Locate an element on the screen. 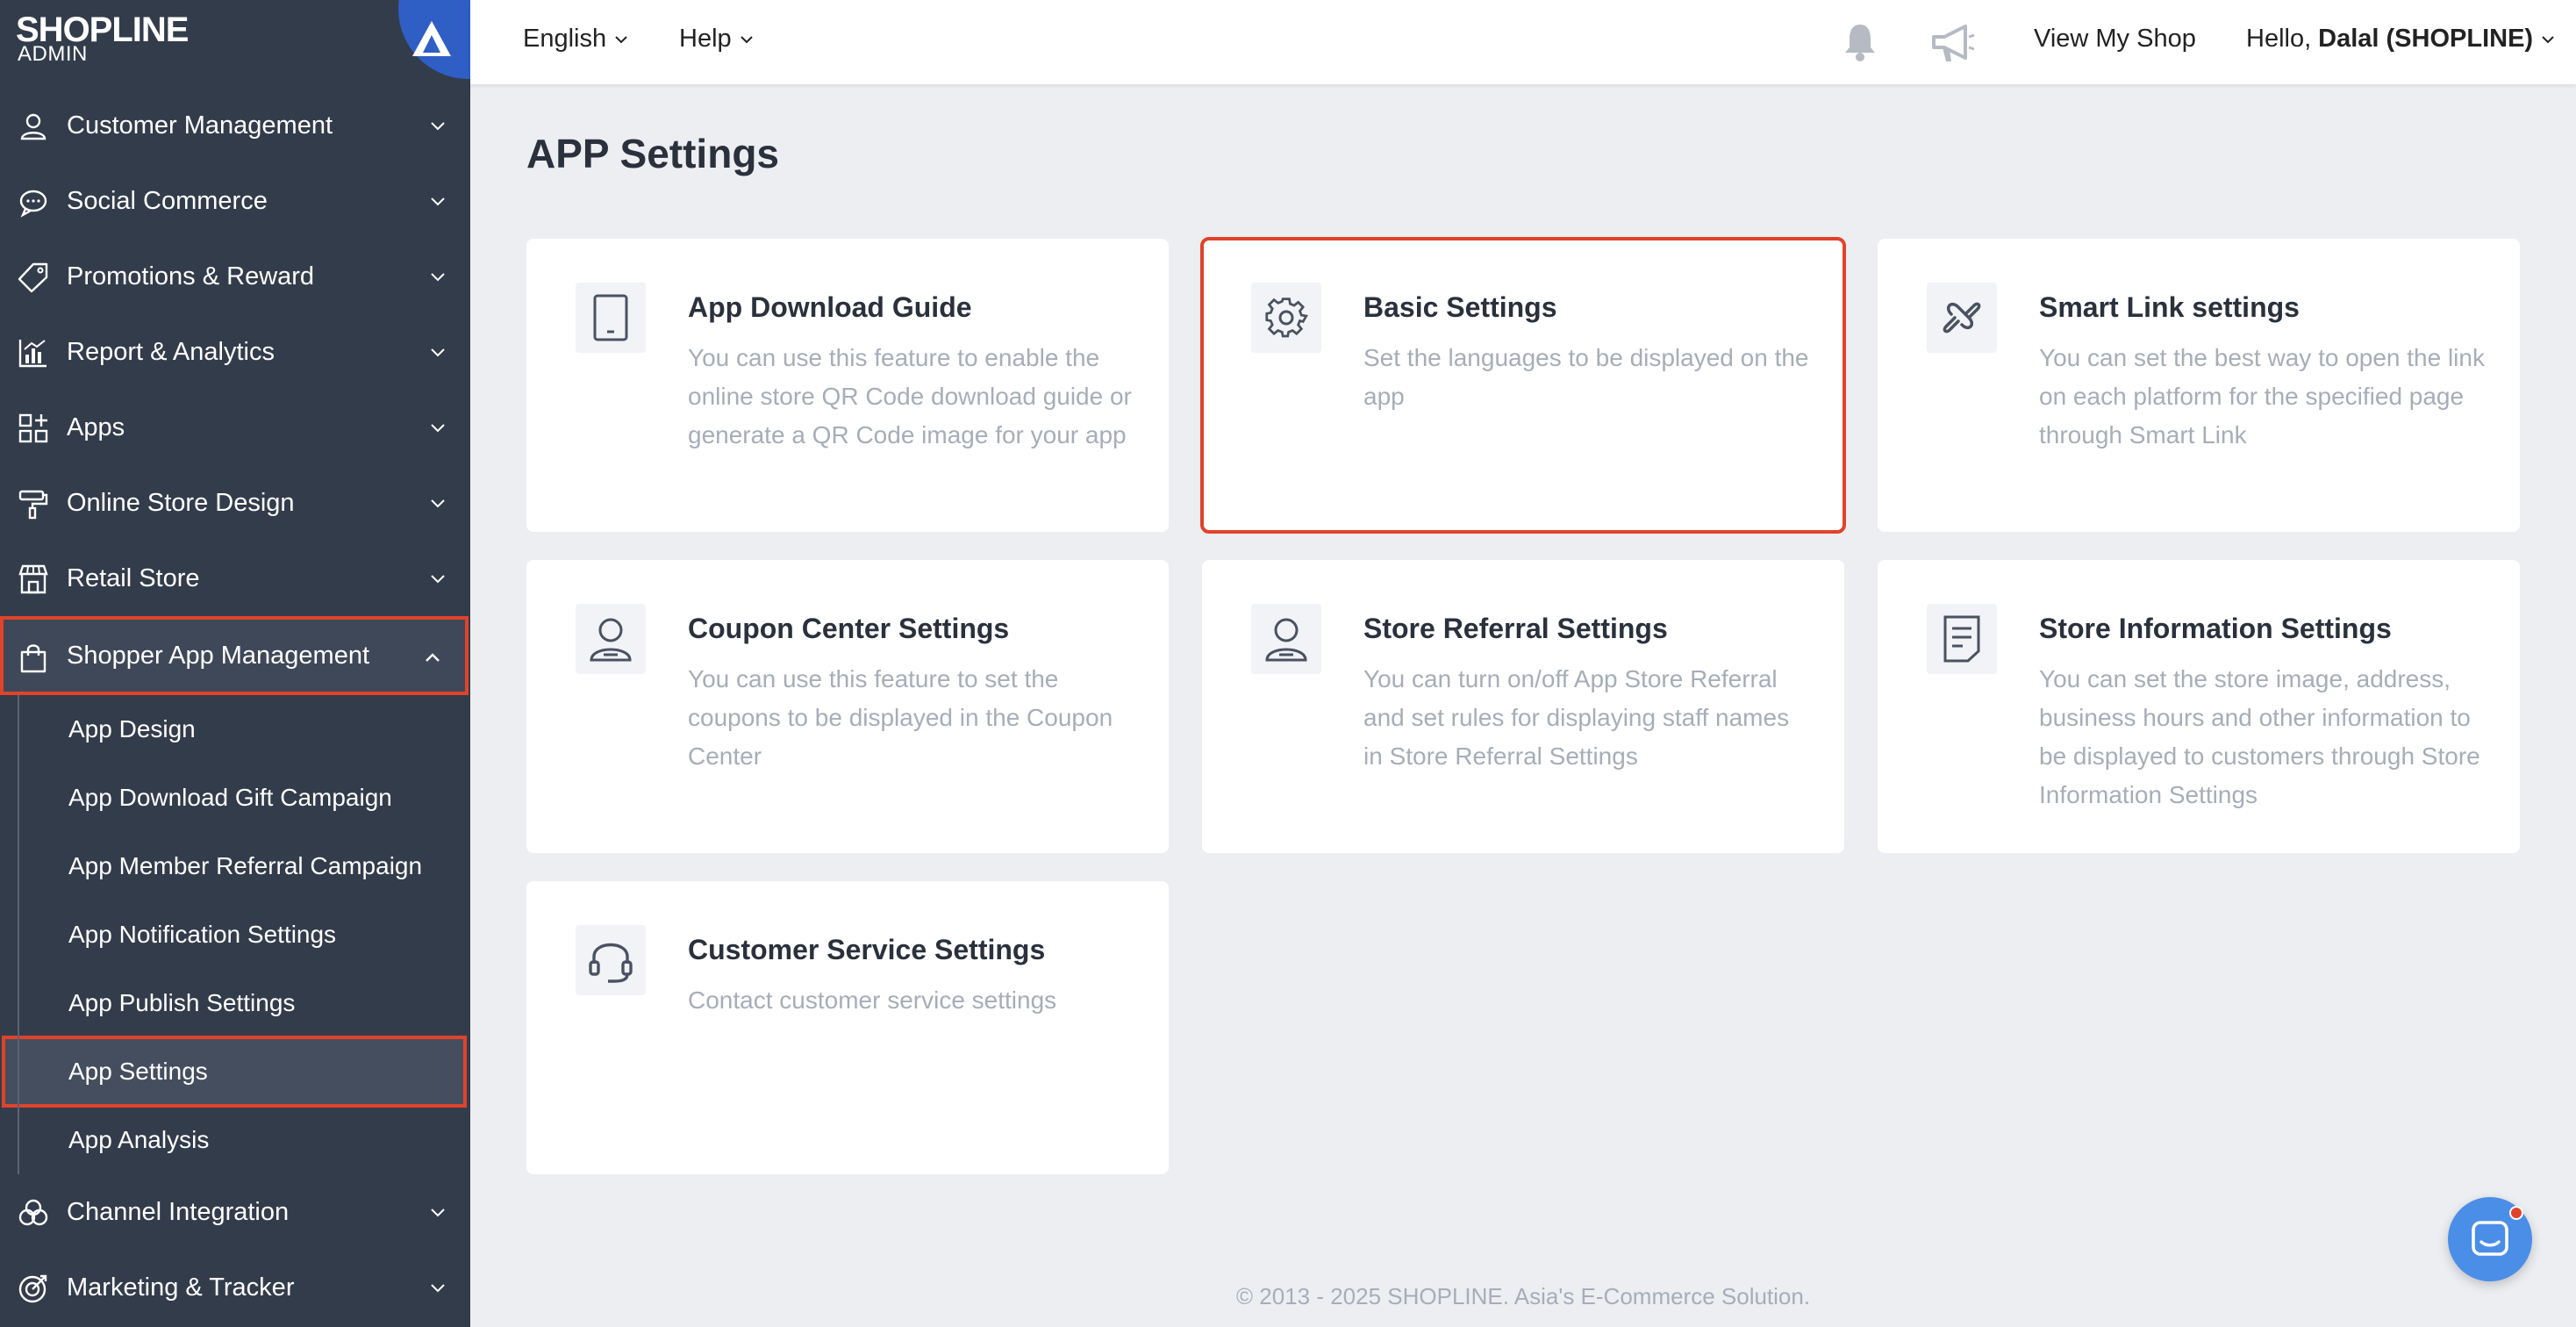  sidebar-item-report-analytics: Report & Analytics is located at coordinates (235, 352).